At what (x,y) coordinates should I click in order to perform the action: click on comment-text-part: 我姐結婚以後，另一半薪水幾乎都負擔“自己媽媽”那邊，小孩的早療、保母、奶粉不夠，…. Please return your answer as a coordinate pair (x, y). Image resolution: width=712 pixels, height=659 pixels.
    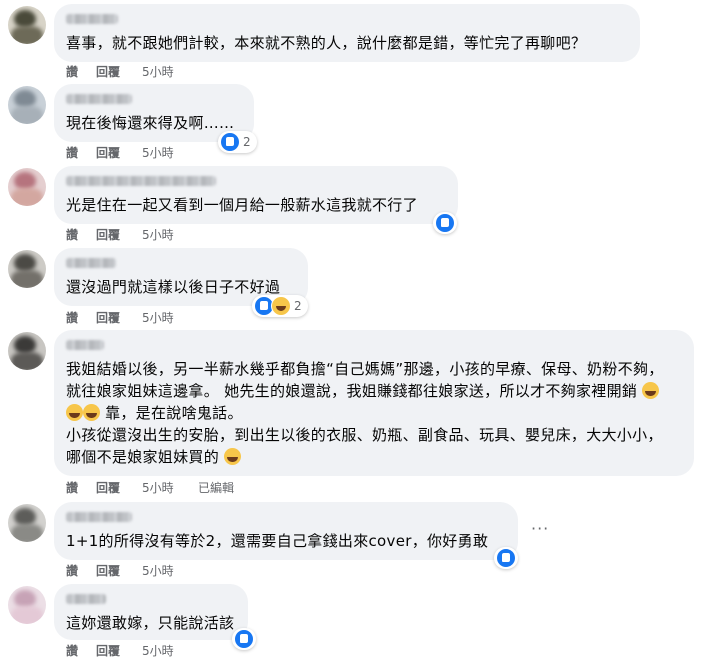
    Looking at the image, I should click on (365, 380).